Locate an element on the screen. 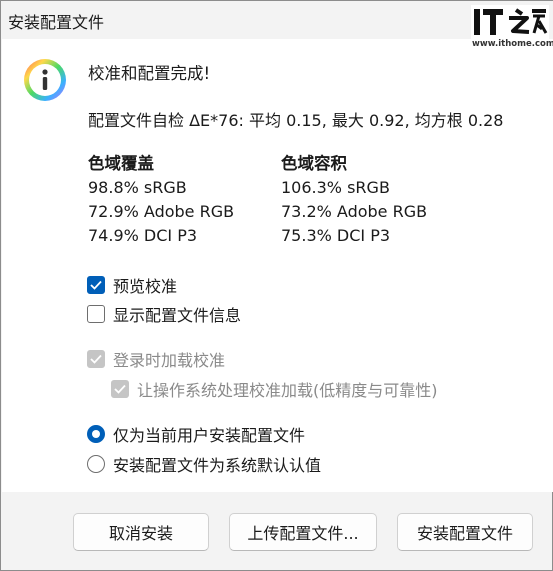 The width and height of the screenshot is (553, 571). install-profile-button: 安装配置文件 is located at coordinates (465, 532).